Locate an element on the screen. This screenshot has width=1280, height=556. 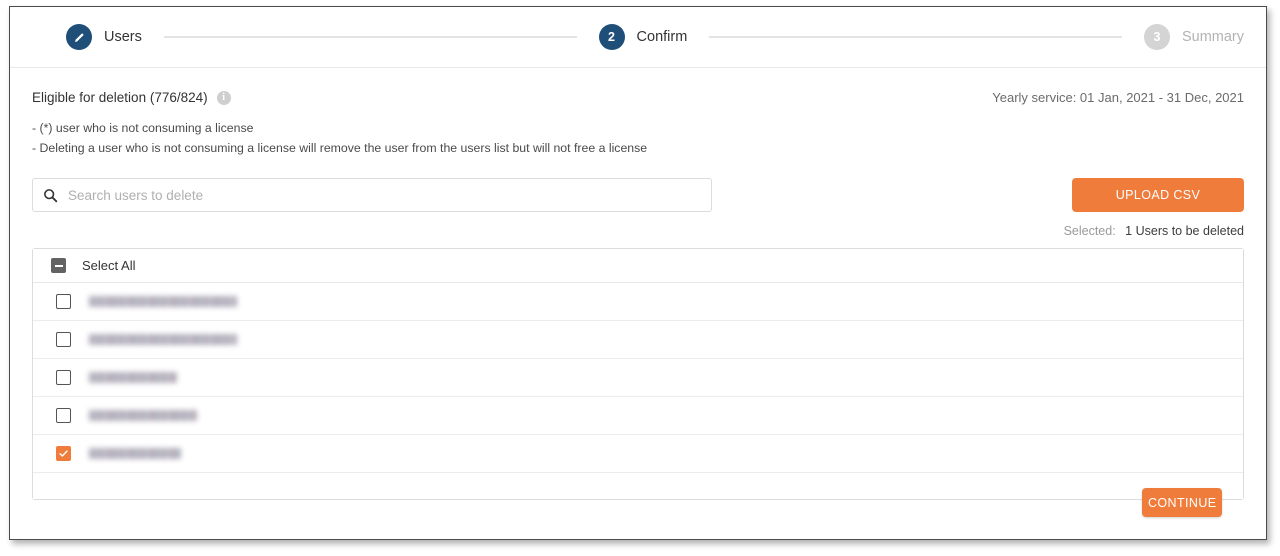
select-all-checkbox is located at coordinates (58, 265).